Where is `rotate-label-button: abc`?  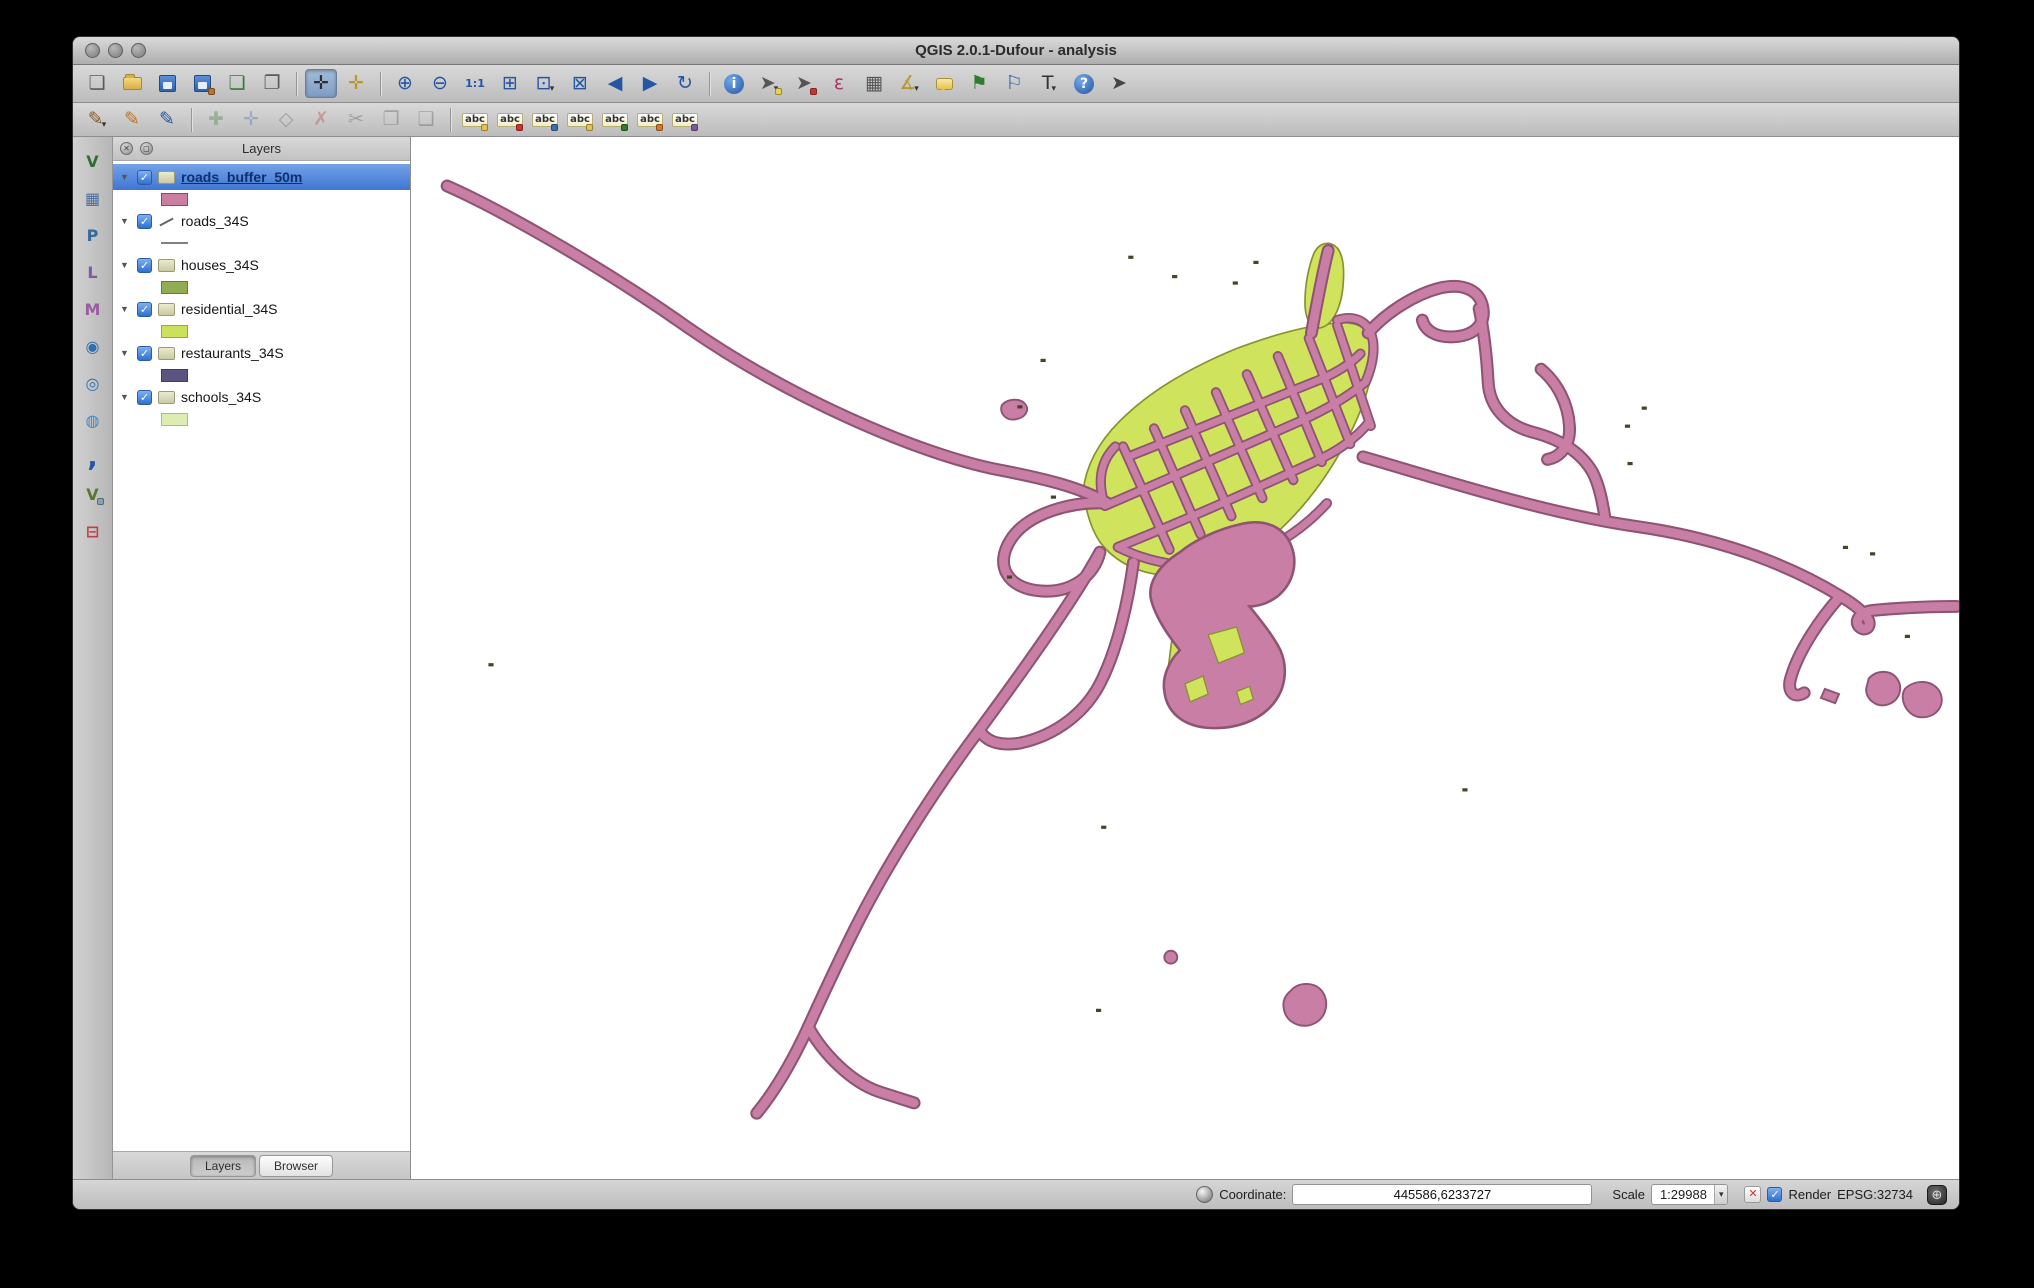 rotate-label-button: abc is located at coordinates (650, 119).